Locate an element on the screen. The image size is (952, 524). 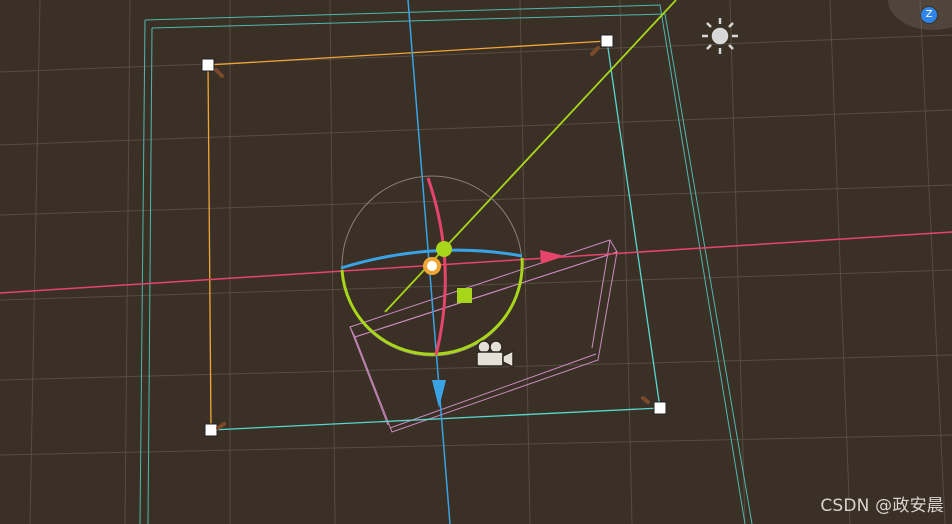
y-axis-arrow-handle is located at coordinates (439, 394).